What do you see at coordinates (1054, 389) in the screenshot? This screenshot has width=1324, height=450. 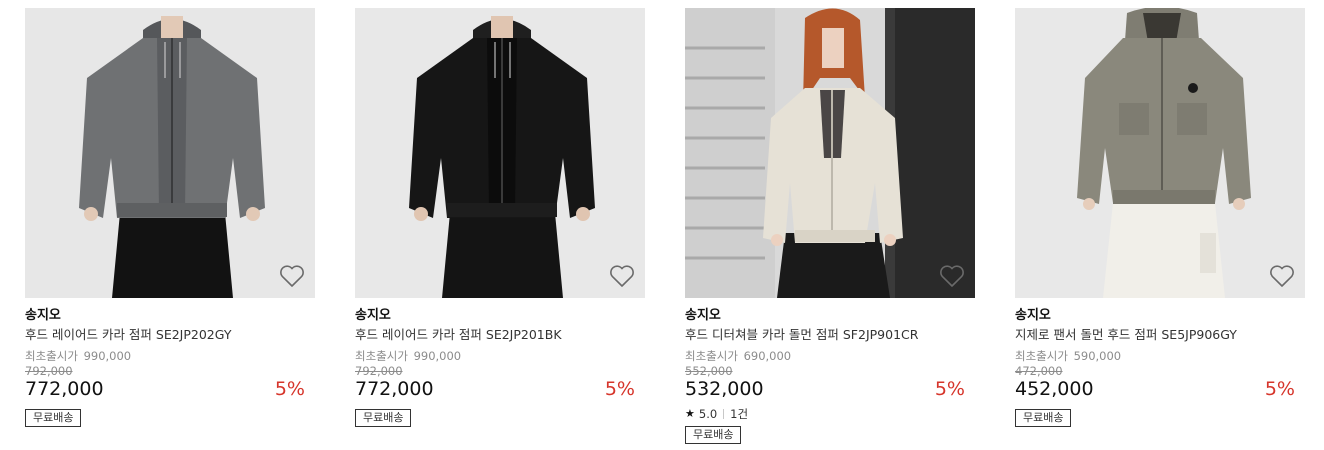 I see `sale-price: 452,000` at bounding box center [1054, 389].